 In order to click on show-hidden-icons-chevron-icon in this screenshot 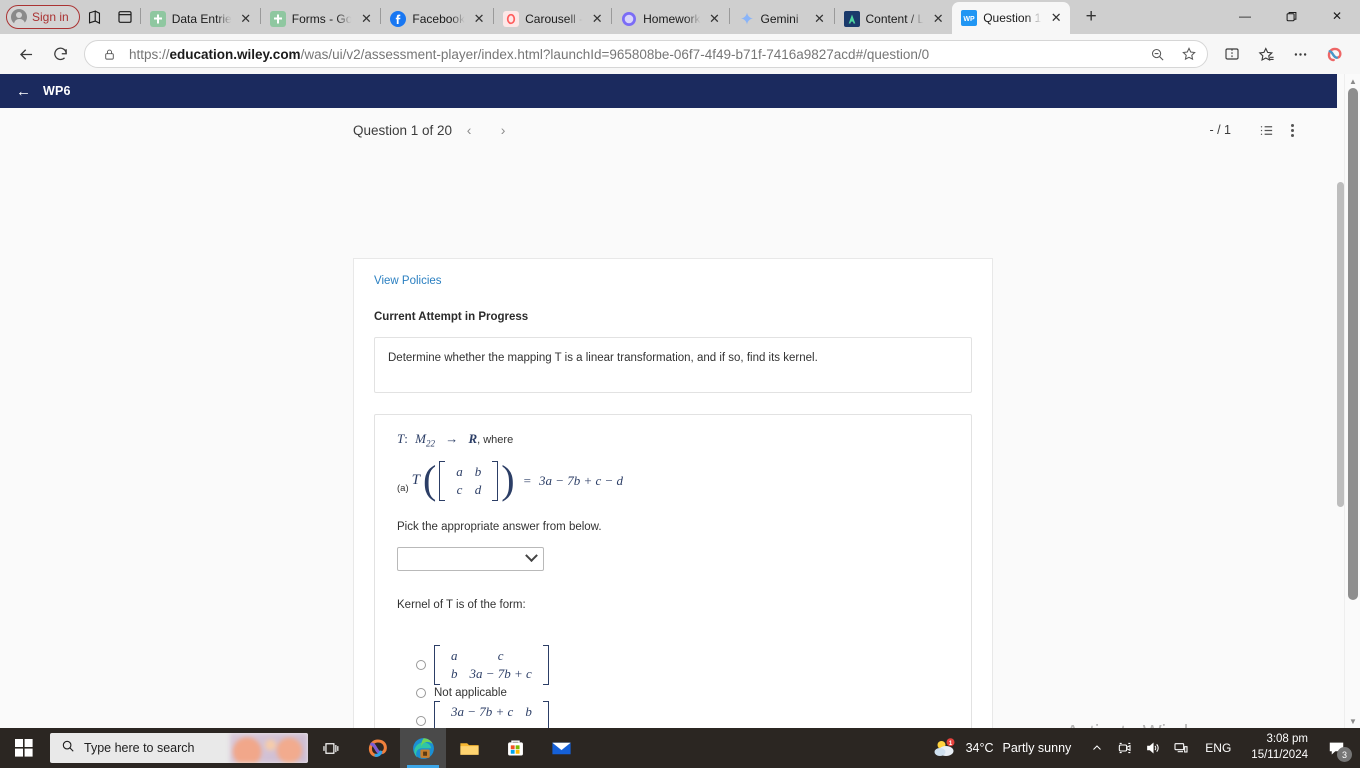, I will do `click(1097, 748)`.